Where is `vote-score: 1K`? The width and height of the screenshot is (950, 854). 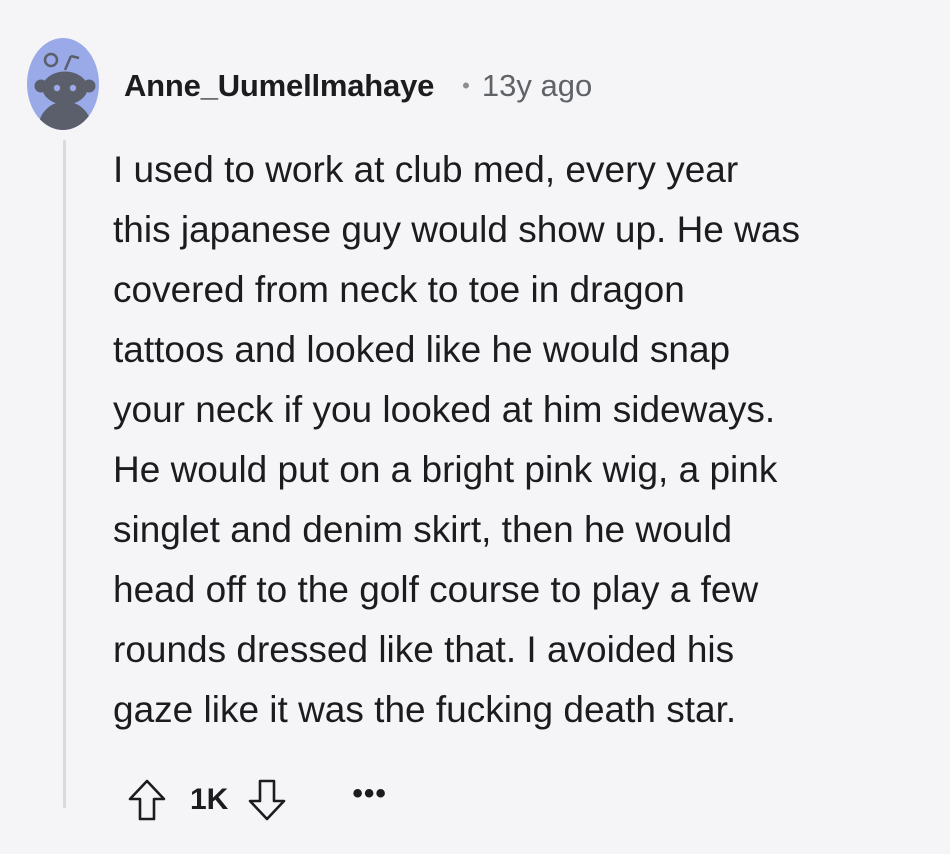 vote-score: 1K is located at coordinates (209, 799).